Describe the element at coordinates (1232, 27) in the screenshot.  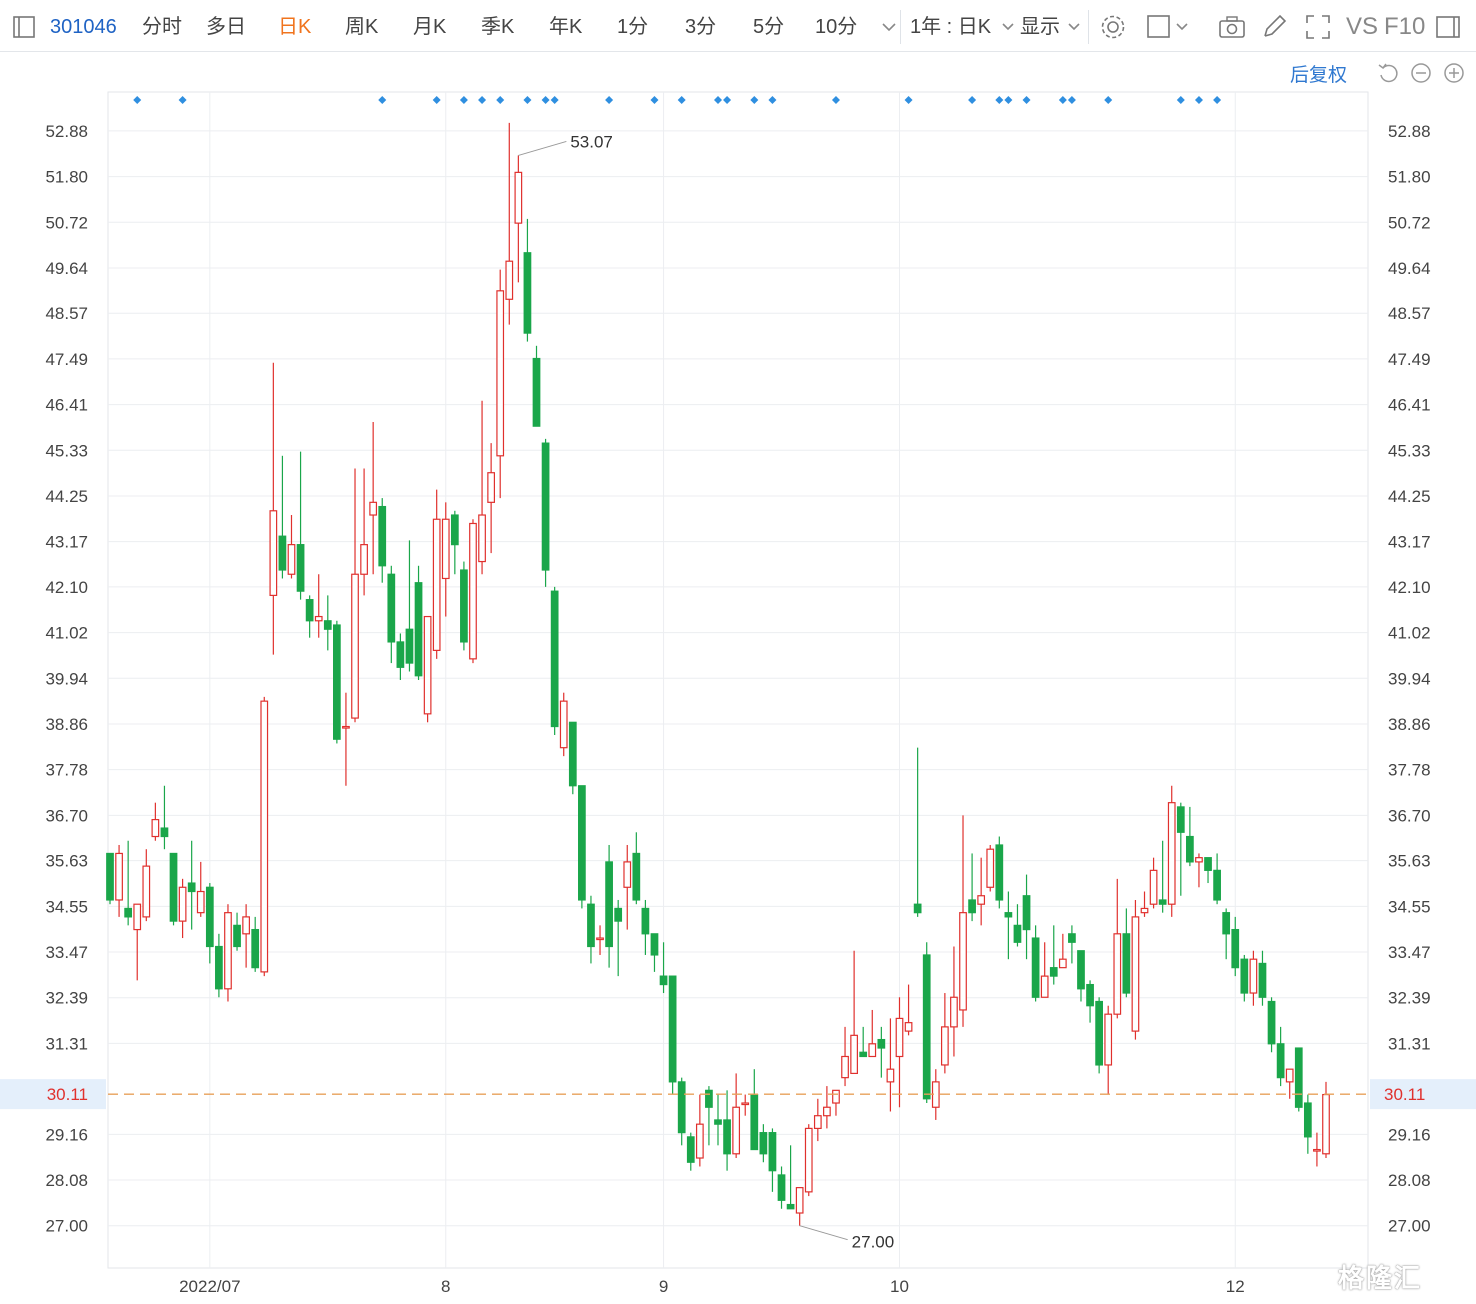
I see `camera-icon` at that location.